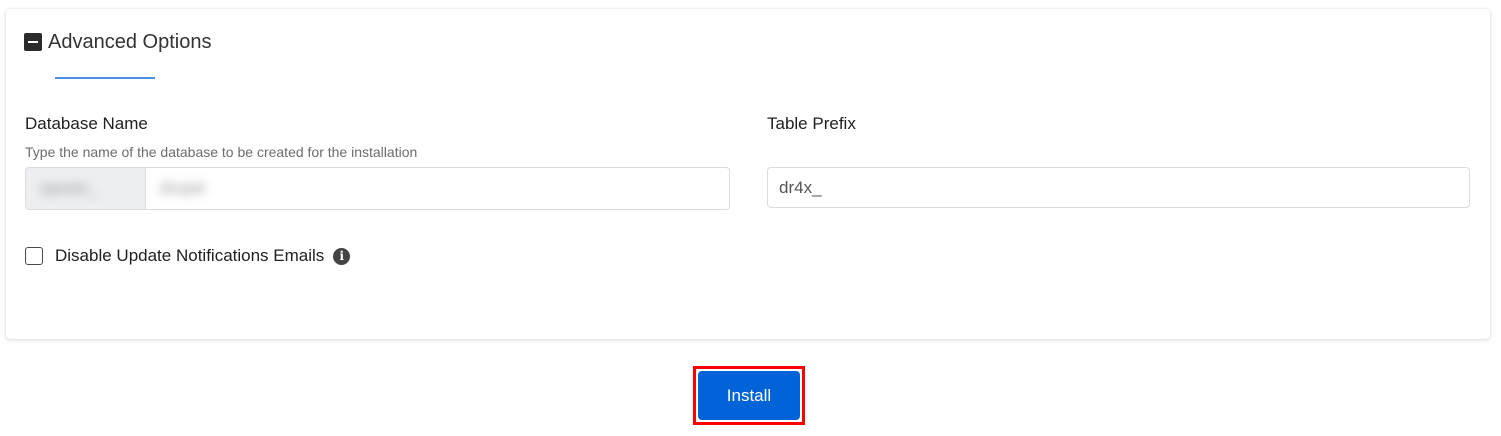 The image size is (1501, 436). I want to click on database-name-field: cpuser_ drupal, so click(377, 188).